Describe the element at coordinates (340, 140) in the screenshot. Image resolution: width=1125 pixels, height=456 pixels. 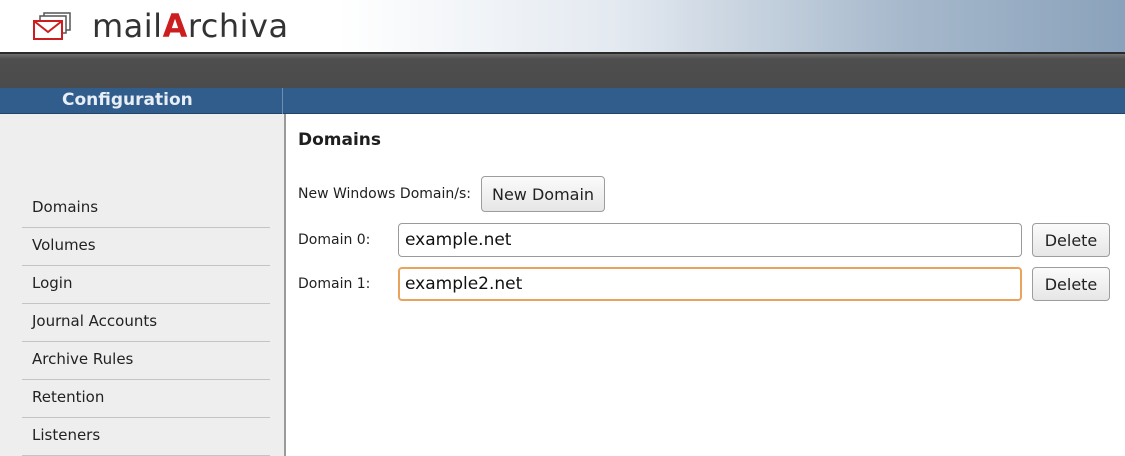
I see `page-title: Domains` at that location.